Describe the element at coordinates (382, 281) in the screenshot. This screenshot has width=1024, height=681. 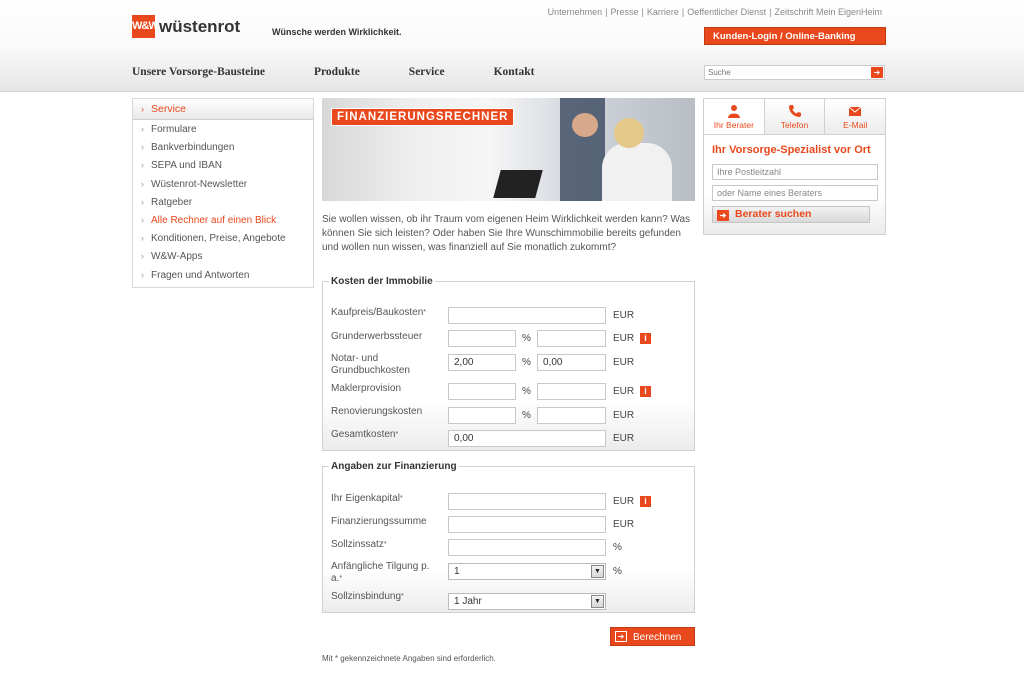
I see `immobilie-legend: Kosten der Immobilie` at that location.